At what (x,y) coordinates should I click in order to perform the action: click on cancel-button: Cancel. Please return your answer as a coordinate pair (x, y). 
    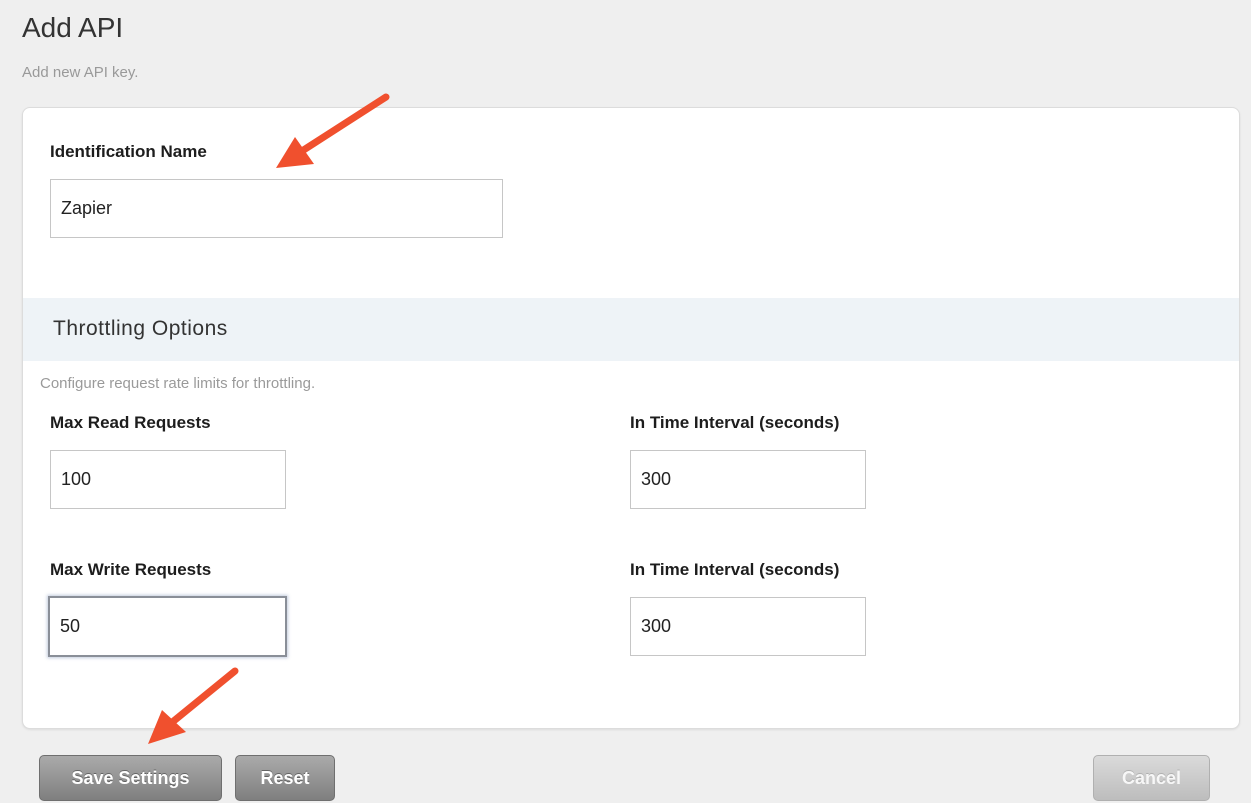
    Looking at the image, I should click on (1151, 778).